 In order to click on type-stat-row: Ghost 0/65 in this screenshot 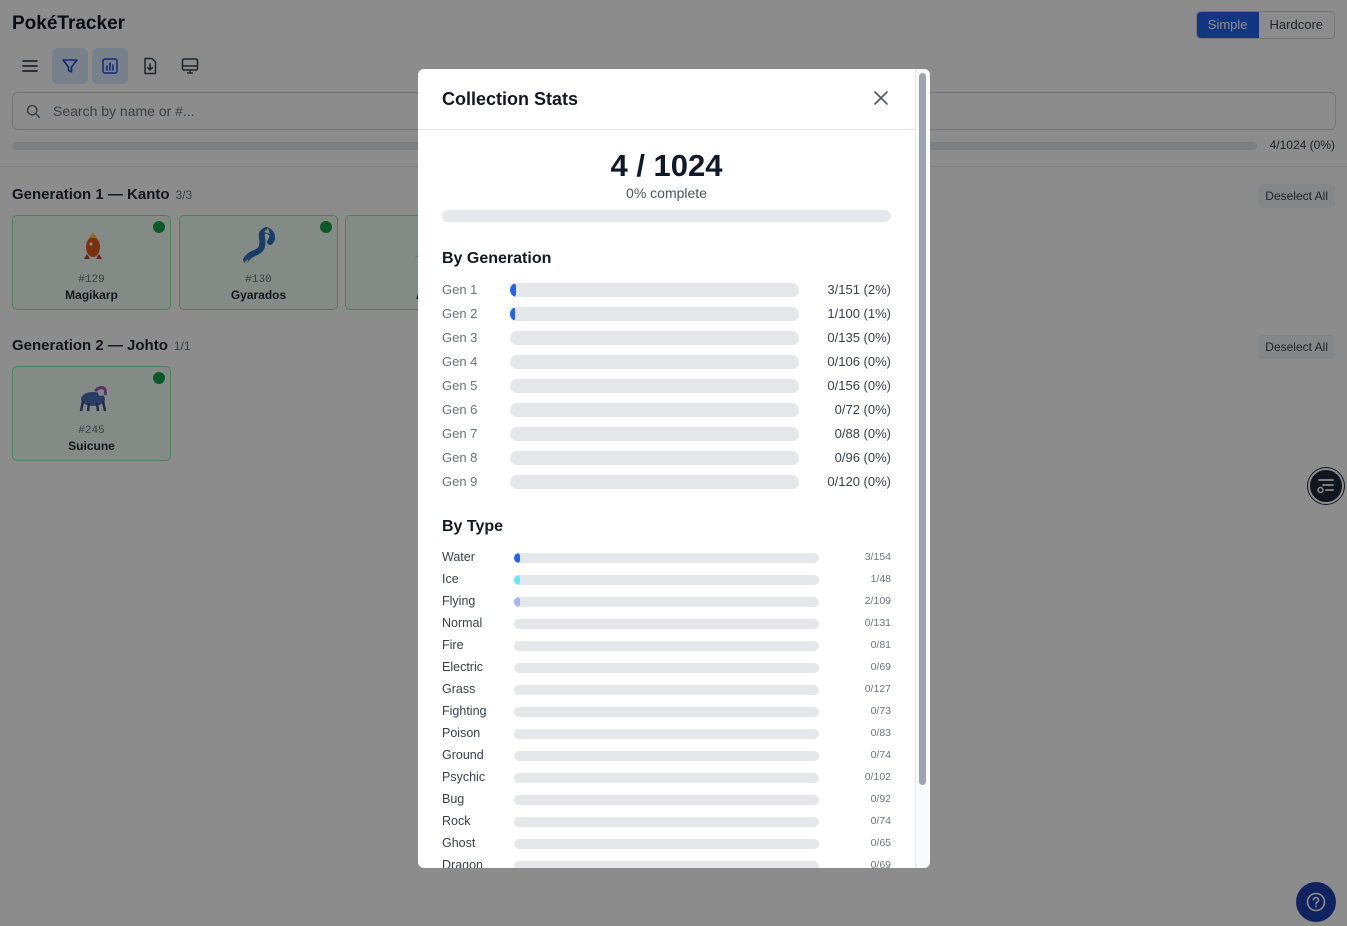, I will do `click(666, 844)`.